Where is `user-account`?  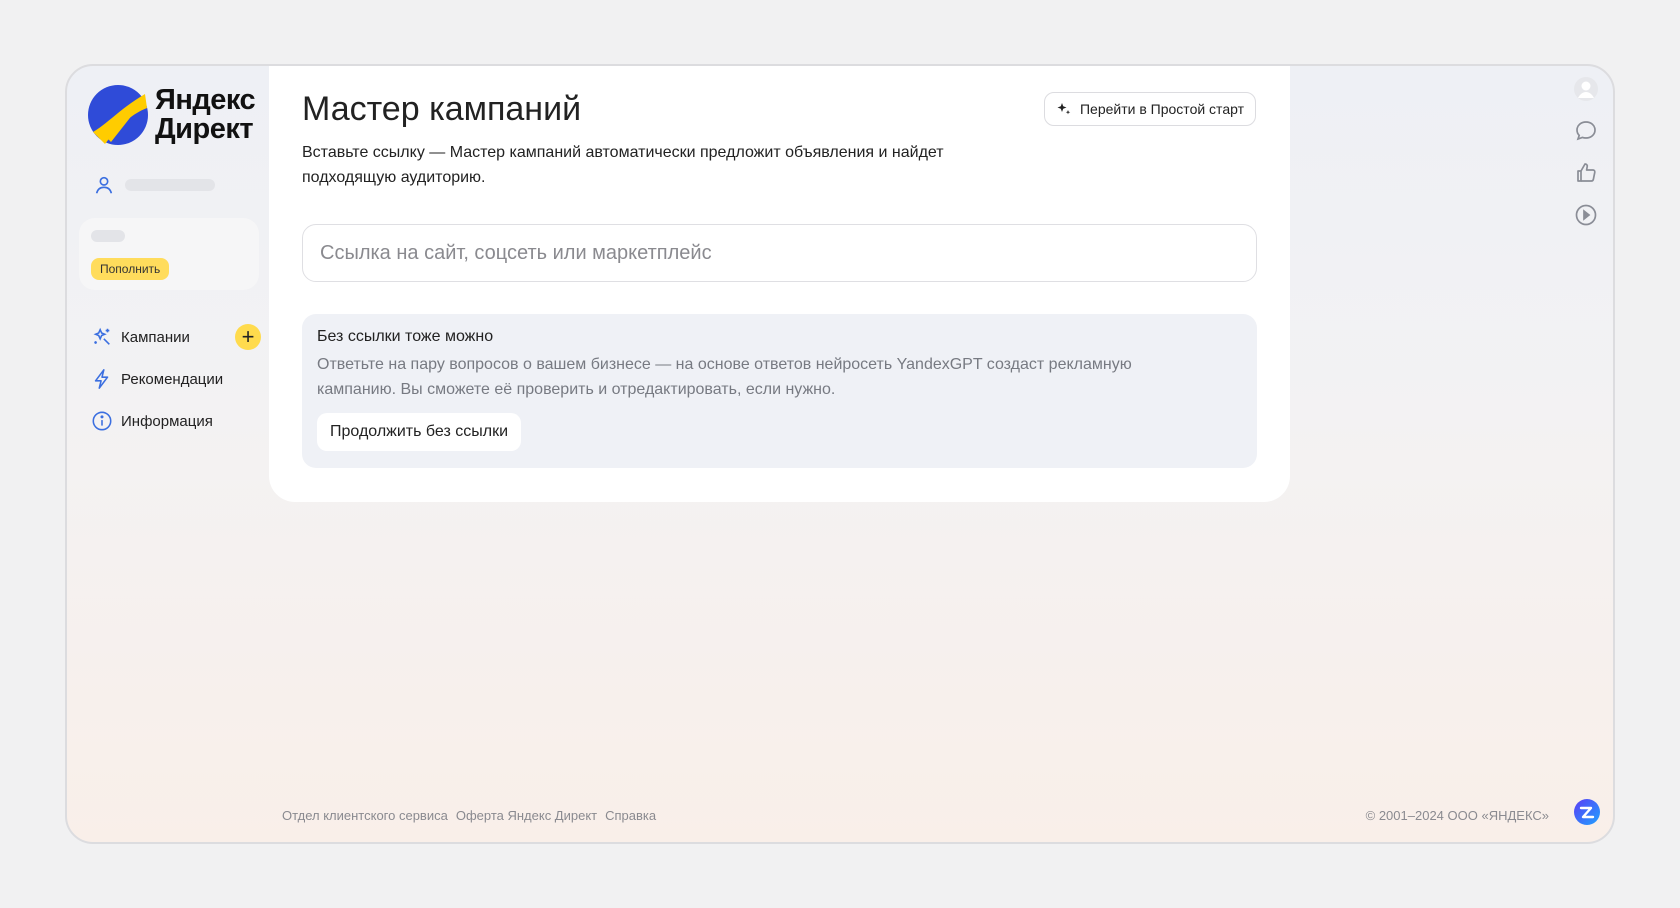 user-account is located at coordinates (154, 185).